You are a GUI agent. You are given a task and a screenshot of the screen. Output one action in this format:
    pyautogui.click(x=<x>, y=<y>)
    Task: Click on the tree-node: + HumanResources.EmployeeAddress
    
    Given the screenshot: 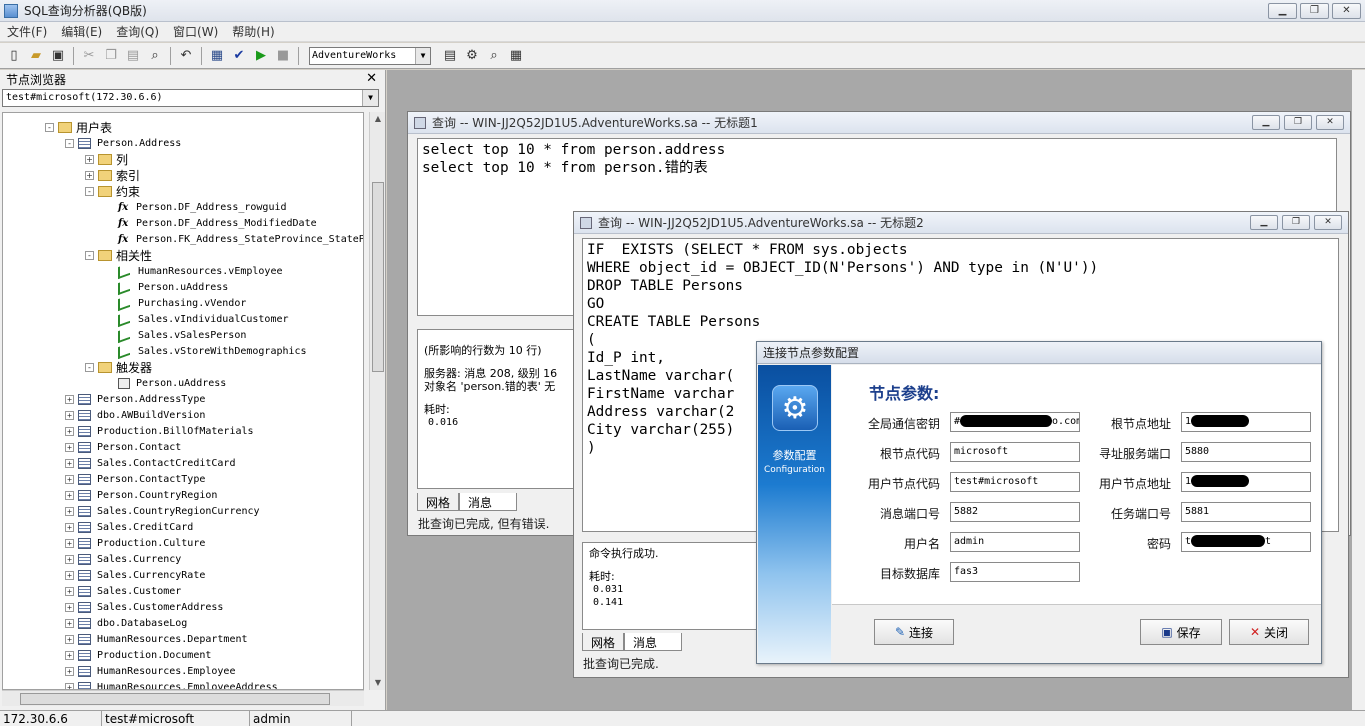 What is the action you would take?
    pyautogui.click(x=171, y=684)
    